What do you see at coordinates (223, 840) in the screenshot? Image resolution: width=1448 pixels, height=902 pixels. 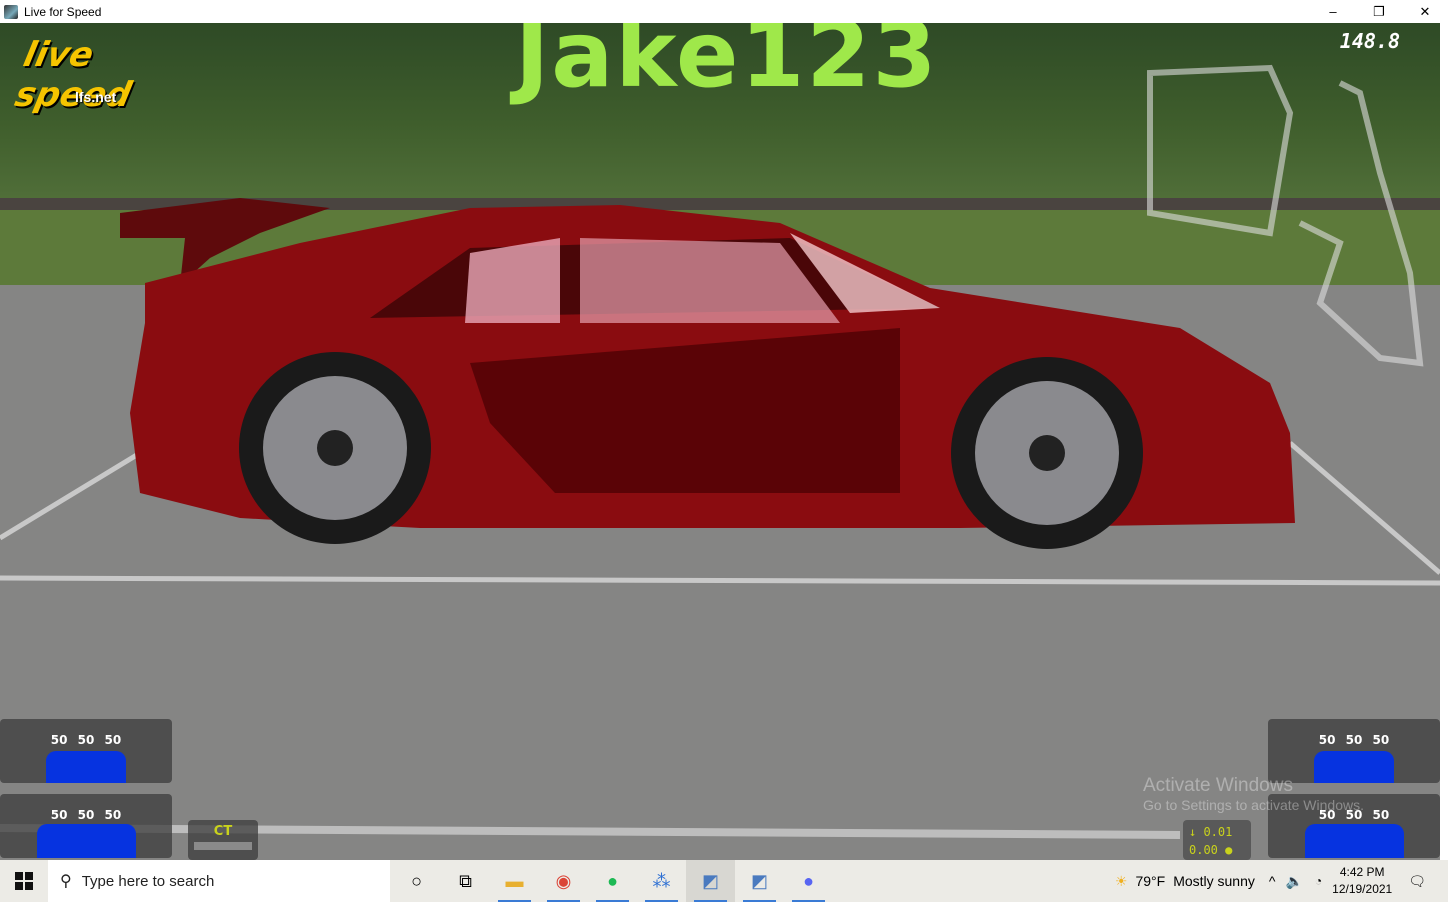 I see `clutch-indicator: CT` at bounding box center [223, 840].